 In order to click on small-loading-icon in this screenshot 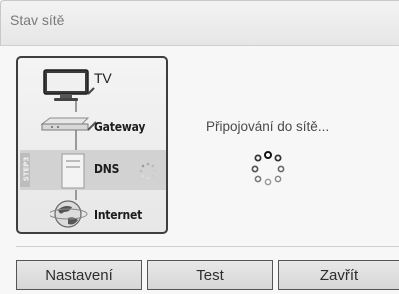, I will do `click(148, 171)`.